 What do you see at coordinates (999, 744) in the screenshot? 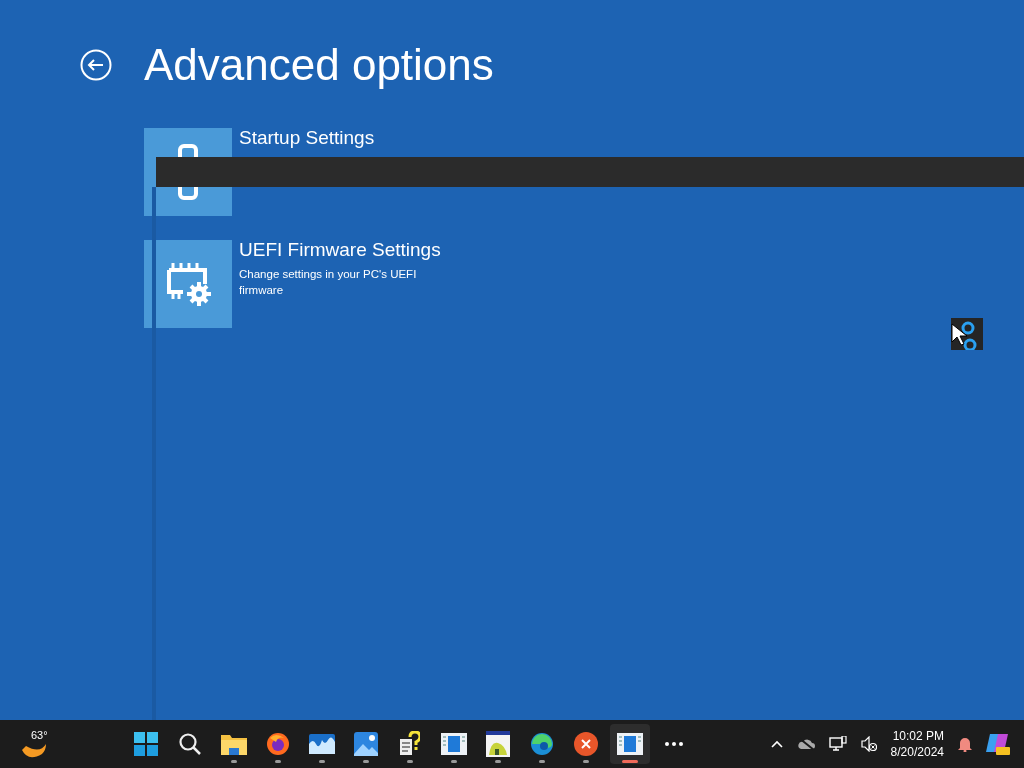
I see `colorful-app-icon` at bounding box center [999, 744].